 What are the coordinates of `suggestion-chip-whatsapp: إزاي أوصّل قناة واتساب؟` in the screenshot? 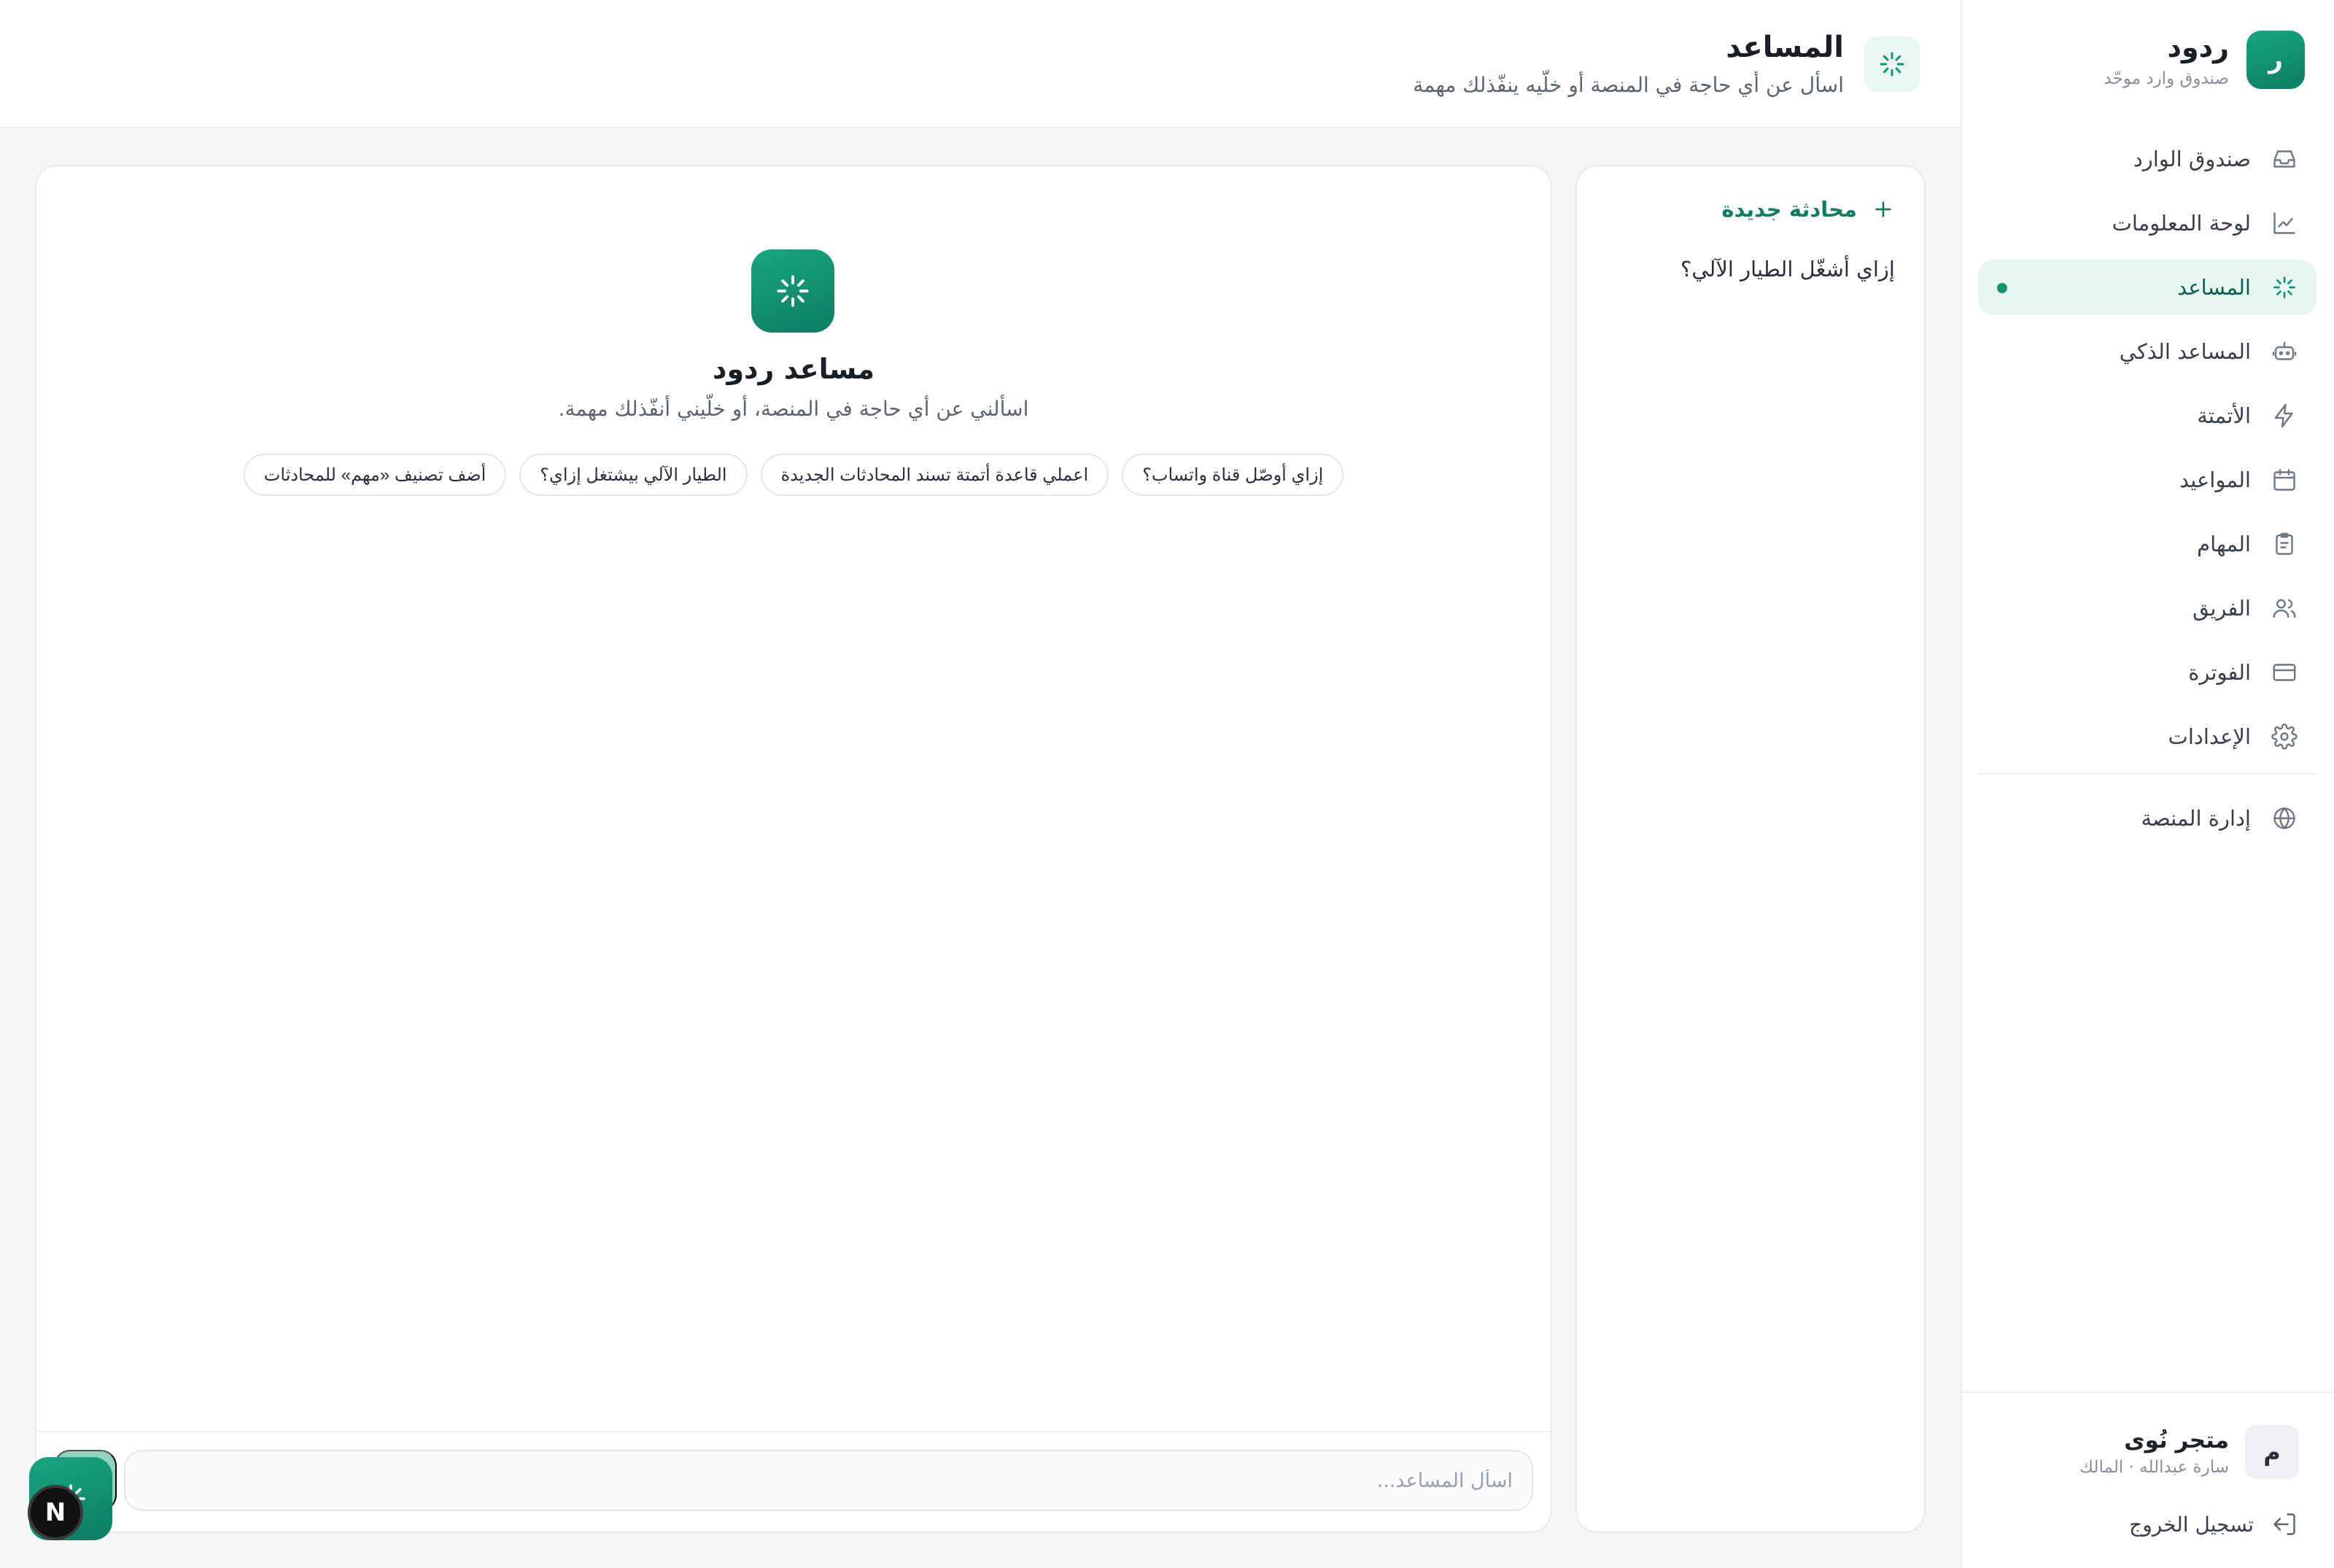 It's located at (1233, 475).